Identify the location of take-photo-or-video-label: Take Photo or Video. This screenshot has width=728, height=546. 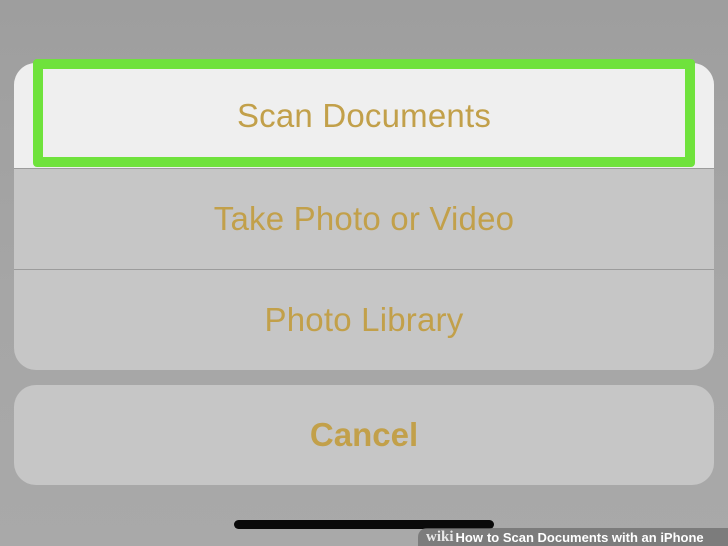
(364, 218).